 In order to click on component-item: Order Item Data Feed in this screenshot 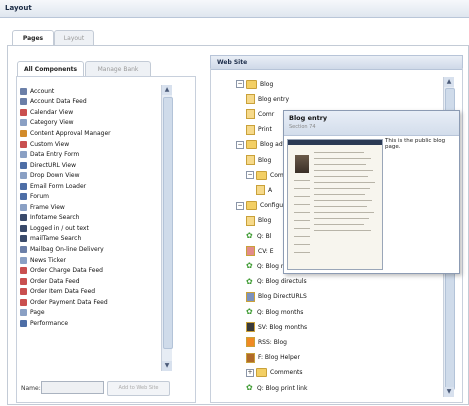, I will do `click(96, 291)`.